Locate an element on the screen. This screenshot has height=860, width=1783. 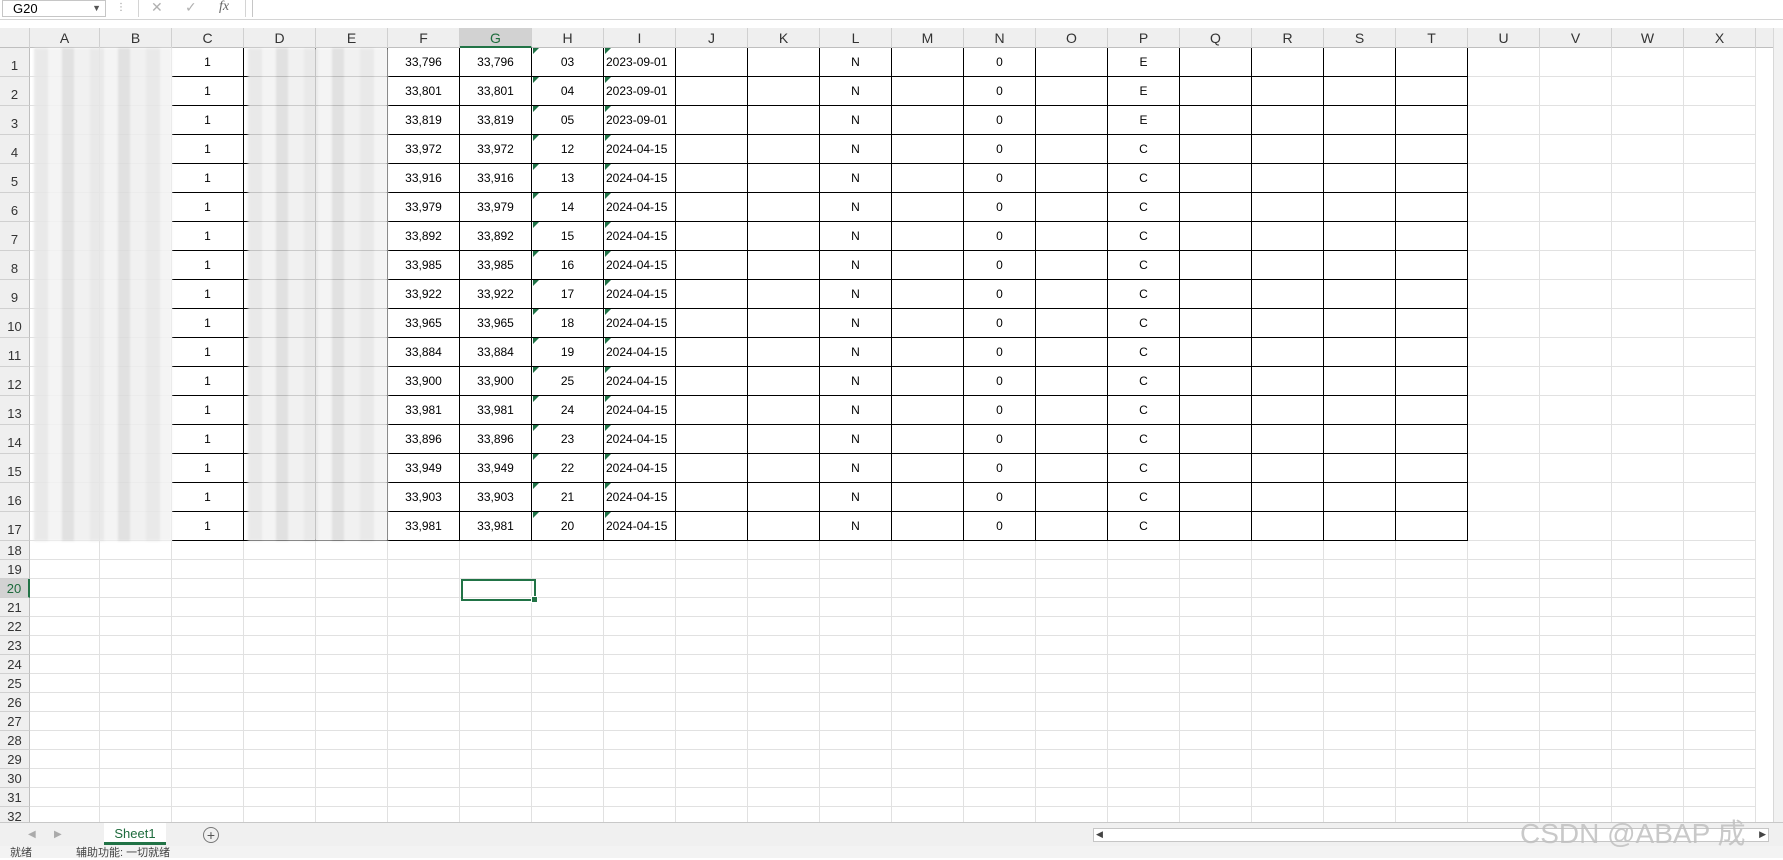
cell-n1: 0 is located at coordinates (1000, 62).